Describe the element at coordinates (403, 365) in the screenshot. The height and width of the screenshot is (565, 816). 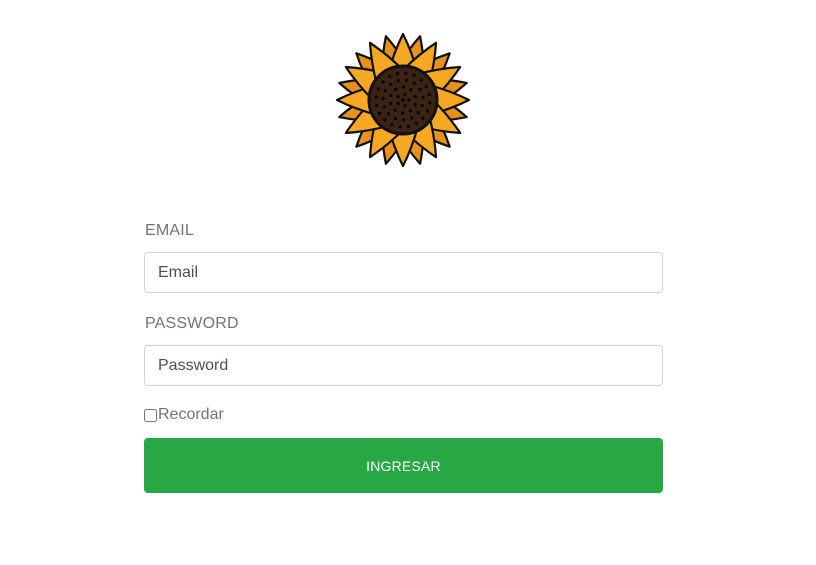
I see `password-input` at that location.